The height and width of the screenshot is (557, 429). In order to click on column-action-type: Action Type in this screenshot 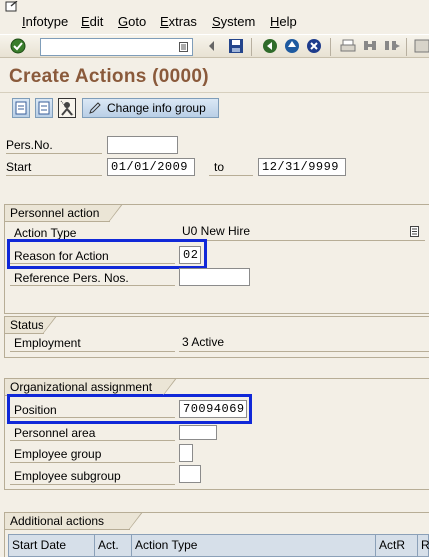, I will do `click(254, 545)`.